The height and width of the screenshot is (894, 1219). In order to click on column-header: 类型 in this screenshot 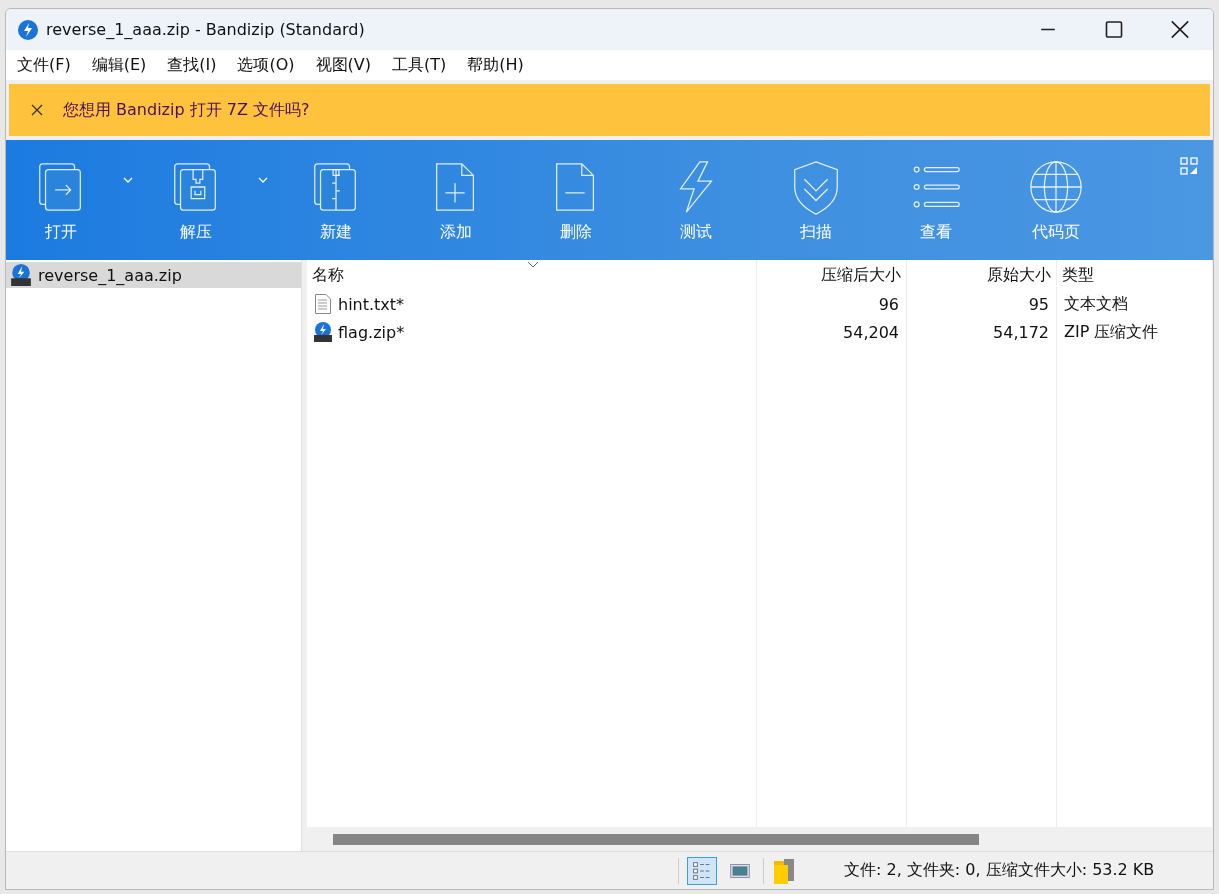, I will do `click(1135, 275)`.